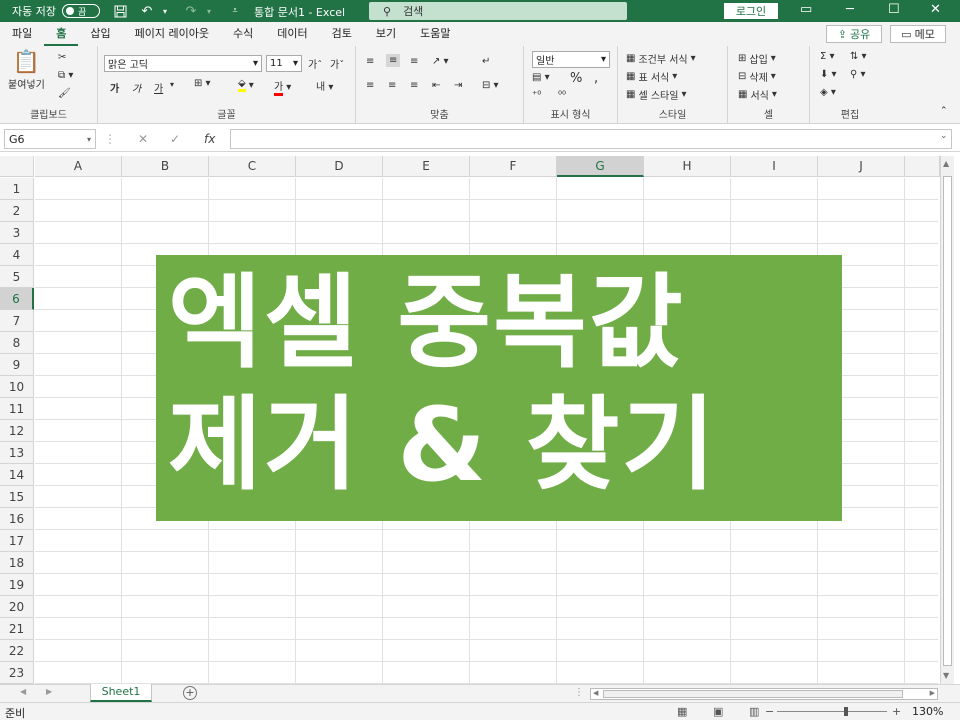 This screenshot has width=960, height=720. I want to click on underline-dropdown-icon: ▾, so click(172, 84).